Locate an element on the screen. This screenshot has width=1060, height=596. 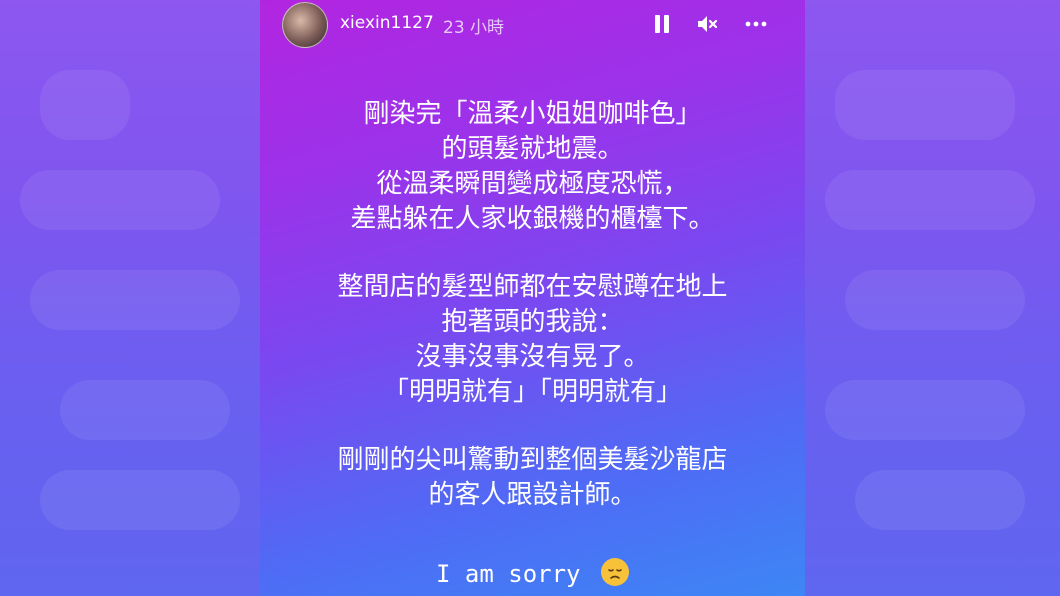
story-line: 整間店的髮型師都在安慰蹲在地上 is located at coordinates (532, 287).